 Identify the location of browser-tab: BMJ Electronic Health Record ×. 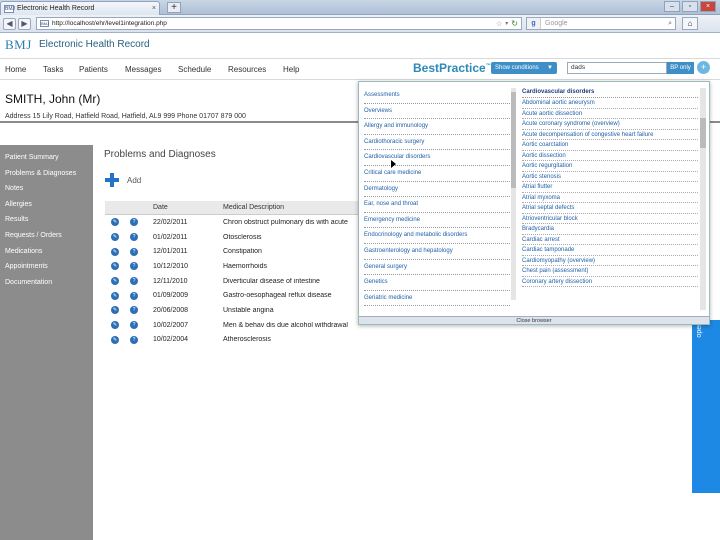
(80, 8).